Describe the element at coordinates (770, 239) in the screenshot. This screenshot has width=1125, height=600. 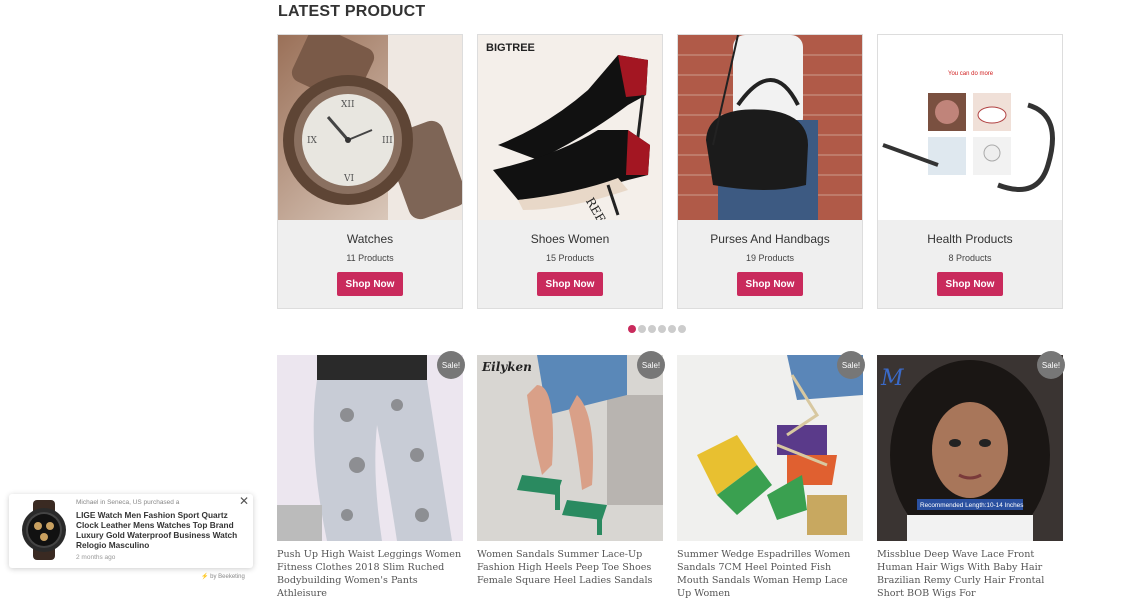
I see `category-name: Purses And Handbags` at that location.